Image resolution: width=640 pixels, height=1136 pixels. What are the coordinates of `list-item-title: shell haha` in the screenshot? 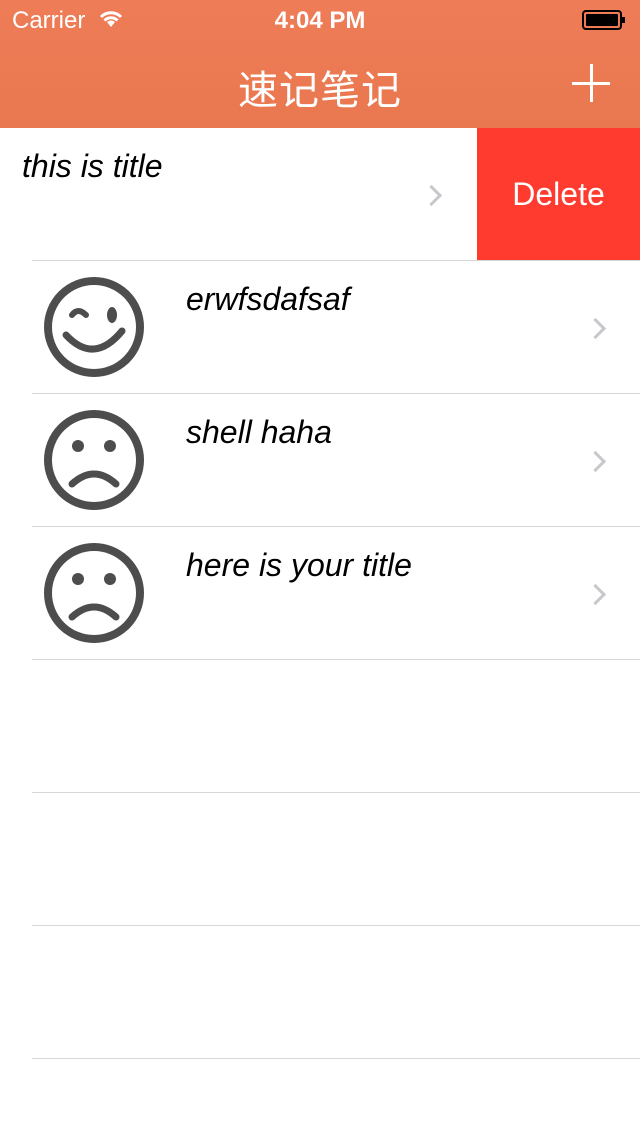 It's located at (259, 432).